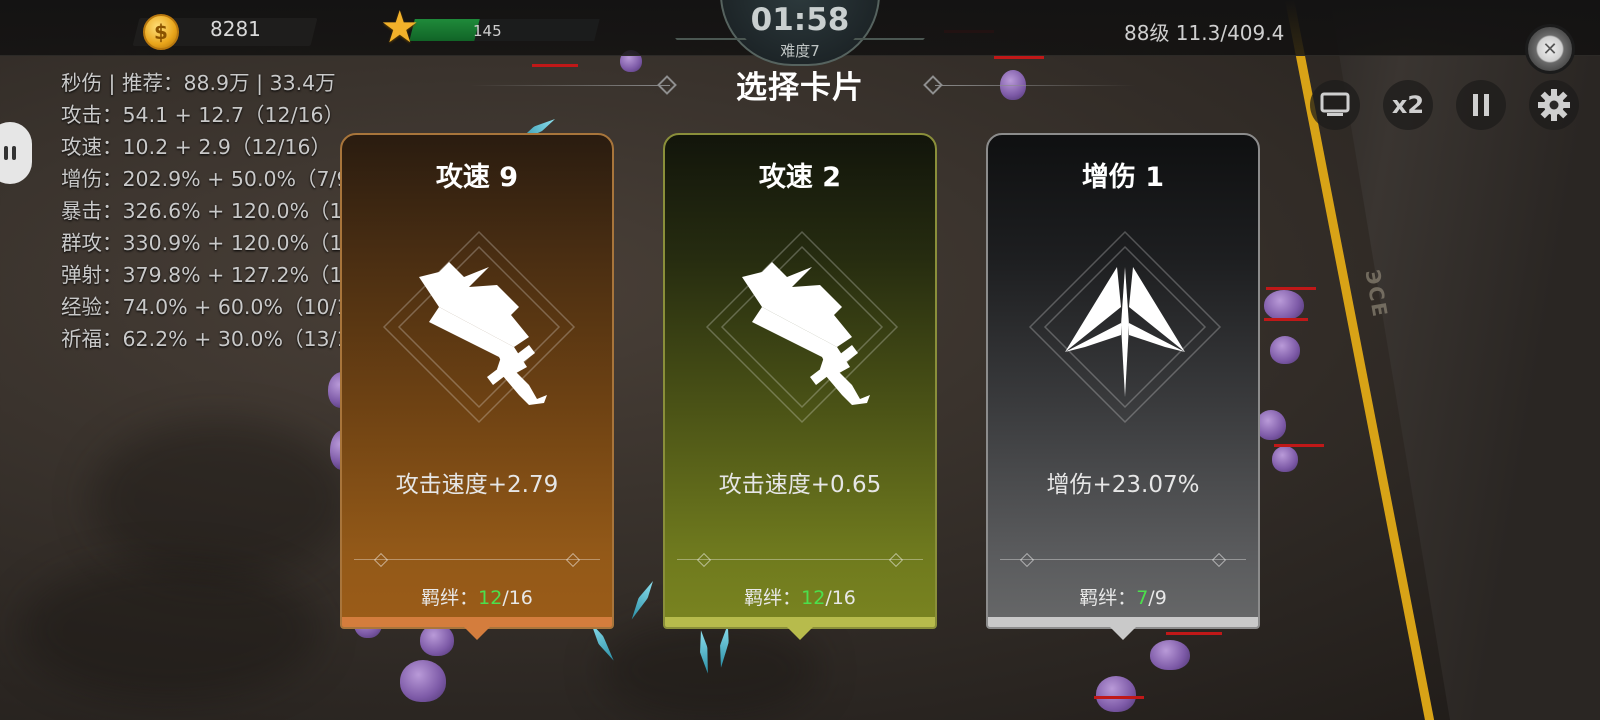 This screenshot has width=1600, height=720. What do you see at coordinates (1204, 33) in the screenshot?
I see `level-info: 88级 11.3/409.4` at bounding box center [1204, 33].